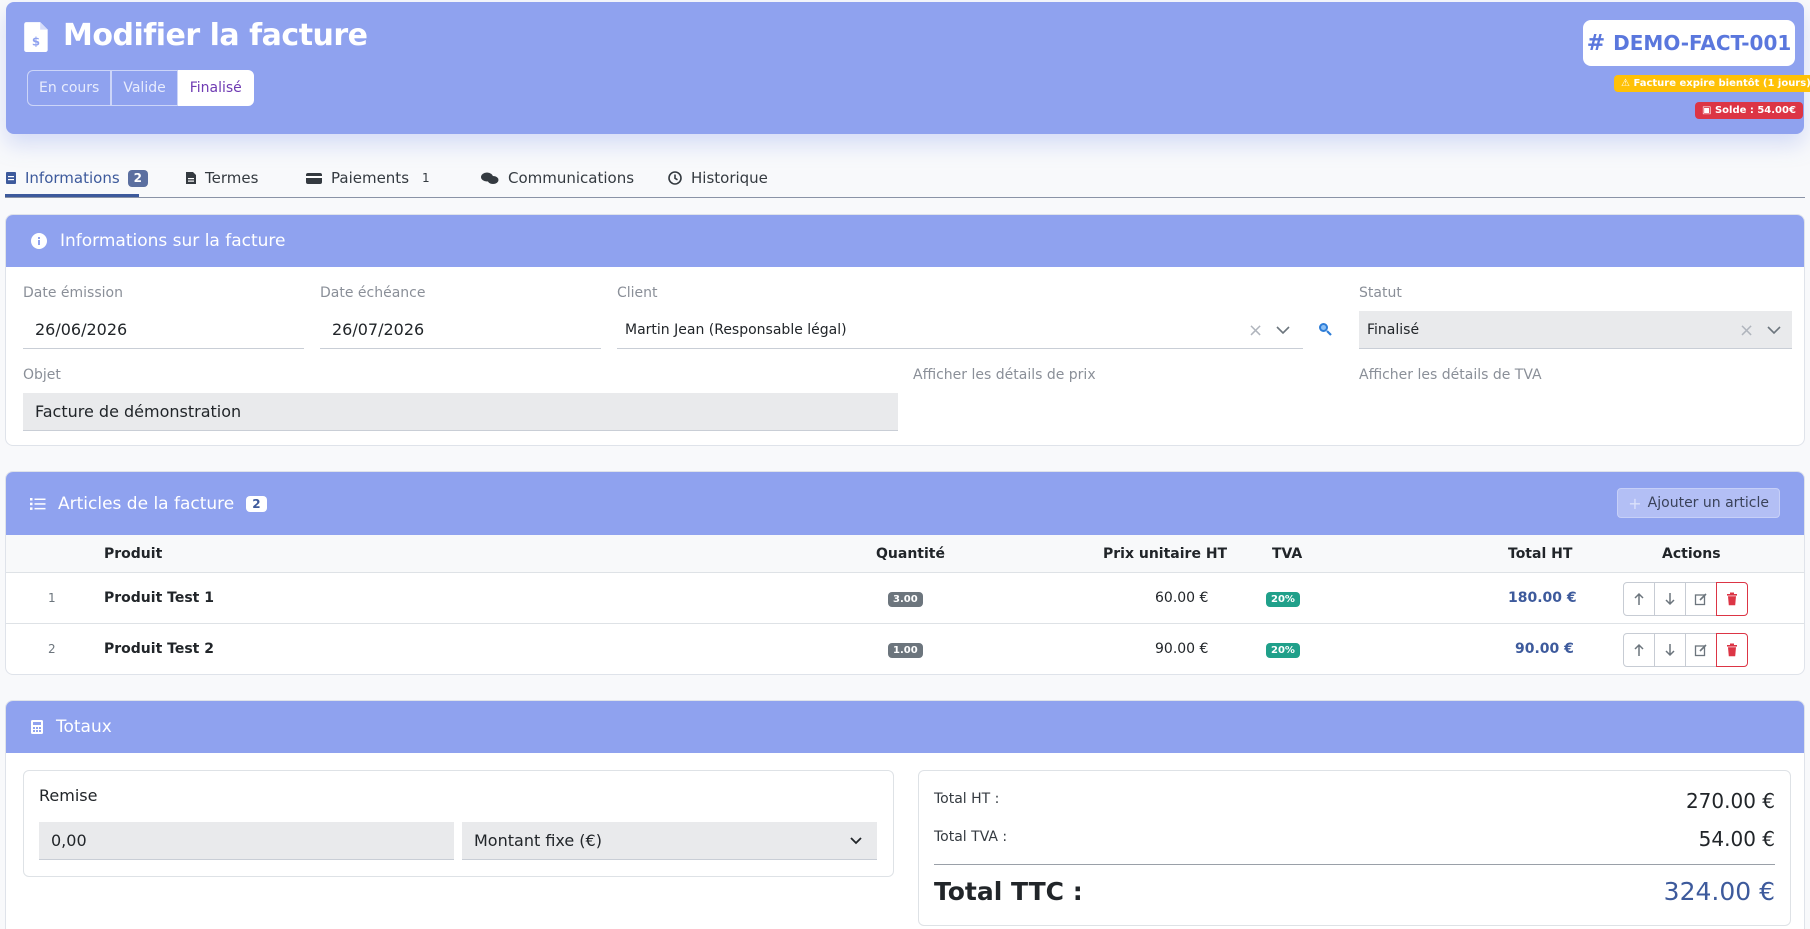 The width and height of the screenshot is (1810, 929). I want to click on status-en-cours-button: En cours, so click(69, 88).